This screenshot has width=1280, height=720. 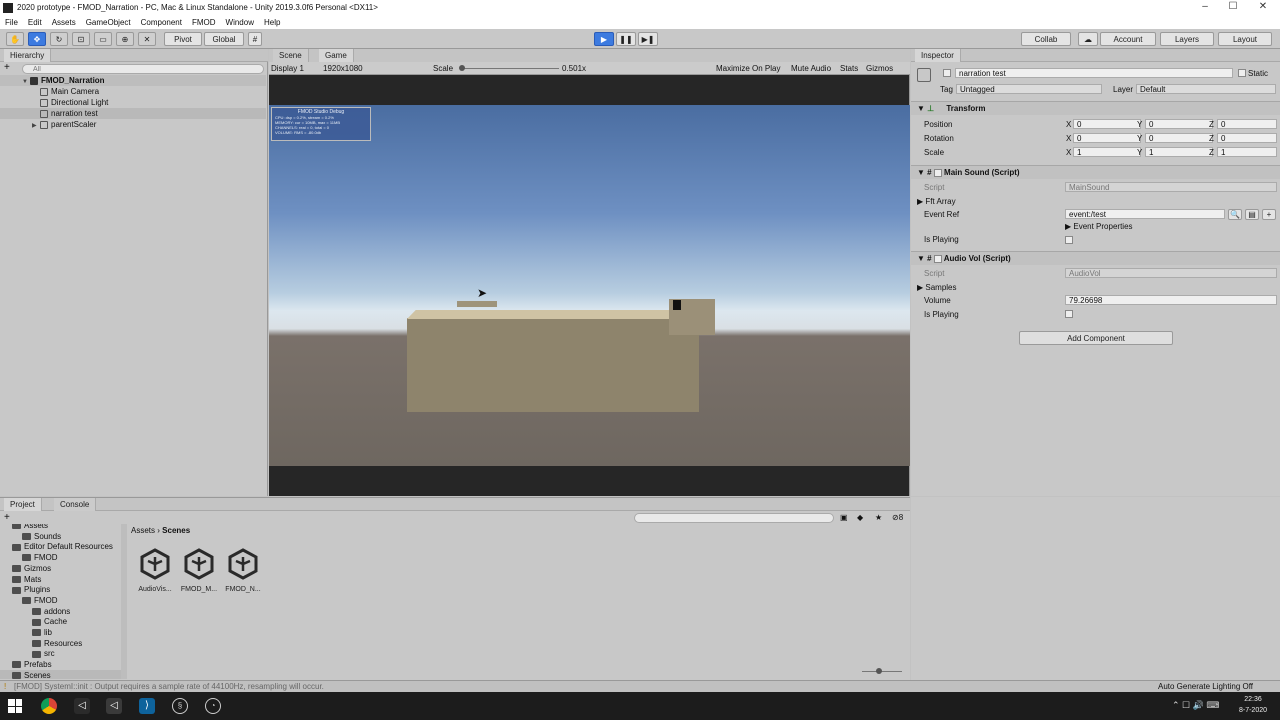 What do you see at coordinates (147, 39) in the screenshot?
I see `custom-tool-icon: ✕` at bounding box center [147, 39].